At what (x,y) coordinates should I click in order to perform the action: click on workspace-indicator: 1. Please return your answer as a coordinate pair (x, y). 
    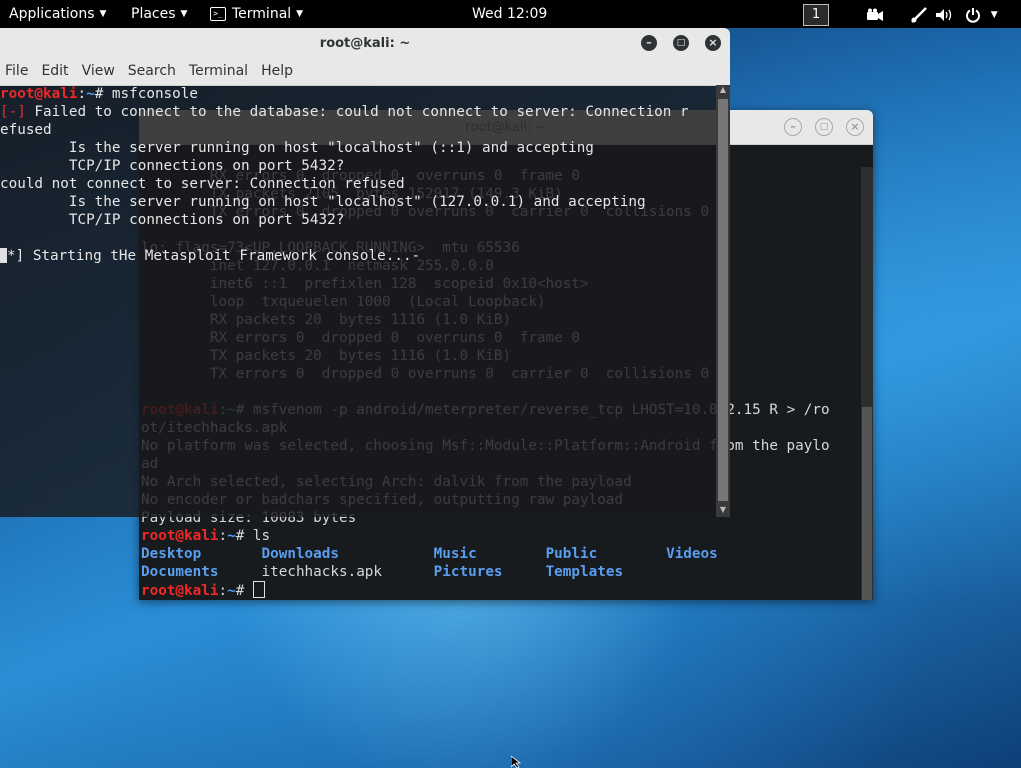
    Looking at the image, I should click on (816, 15).